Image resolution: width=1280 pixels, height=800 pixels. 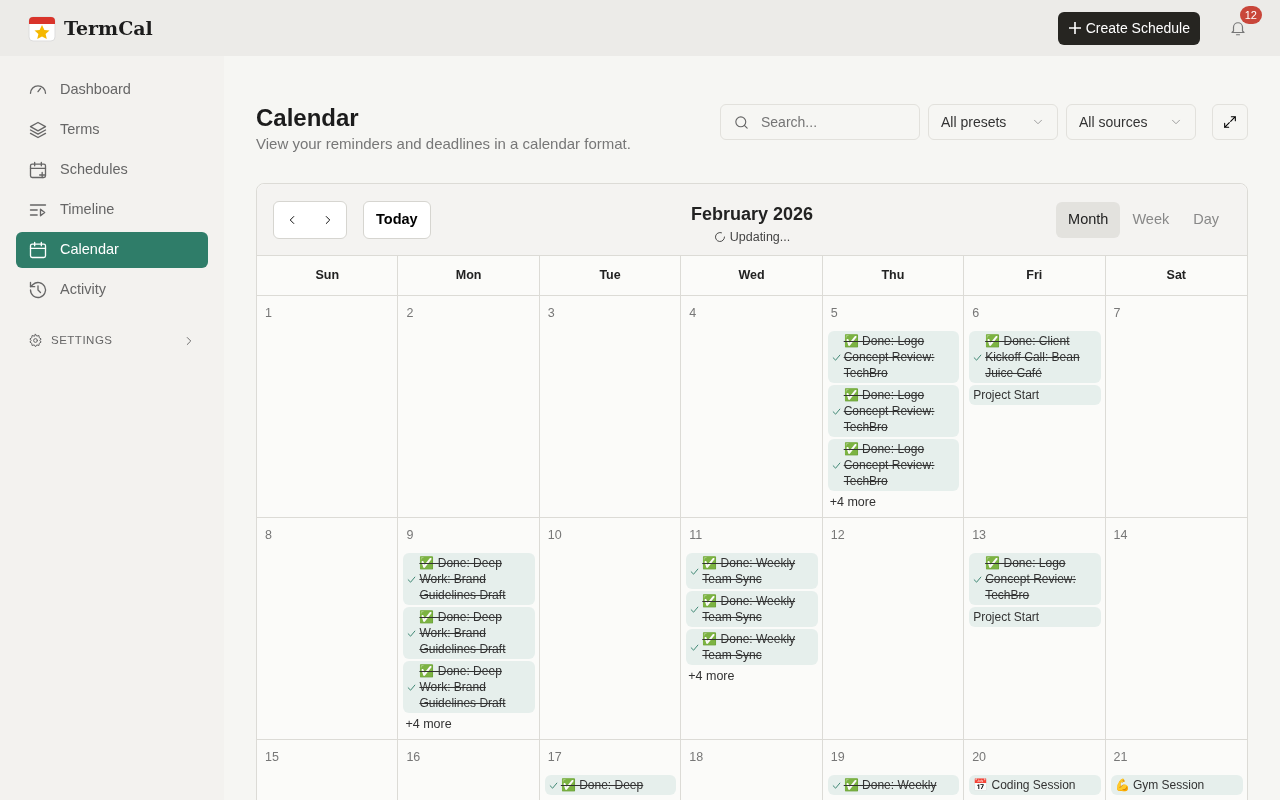 What do you see at coordinates (112, 290) in the screenshot?
I see `sidebar-item: Activity` at bounding box center [112, 290].